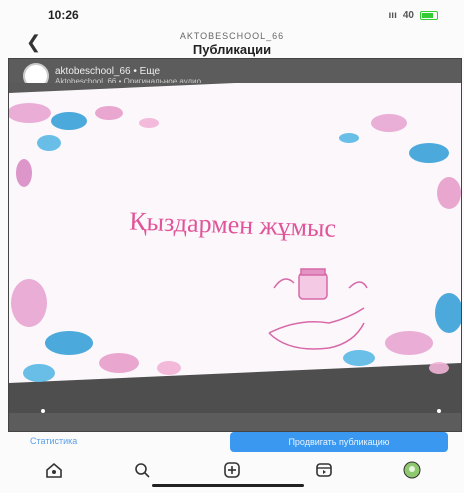 The width and height of the screenshot is (464, 493). Describe the element at coordinates (54, 470) in the screenshot. I see `home-icon` at that location.